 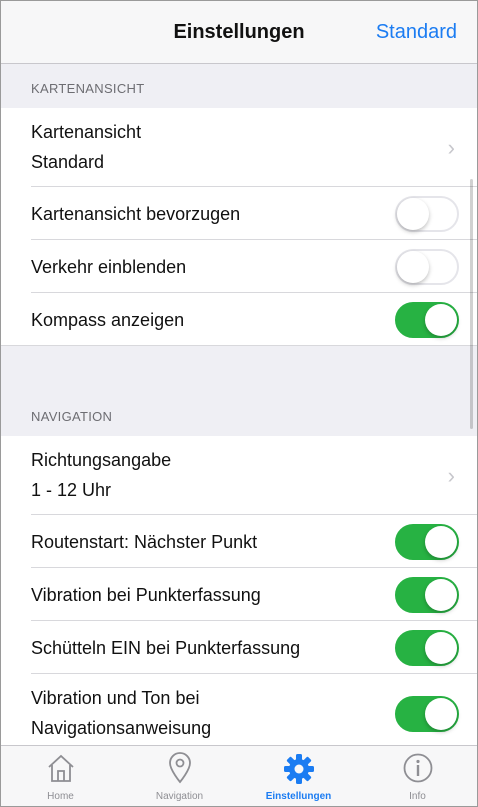 What do you see at coordinates (239, 32) in the screenshot?
I see `navigation-bar: Einstellungen Standard` at bounding box center [239, 32].